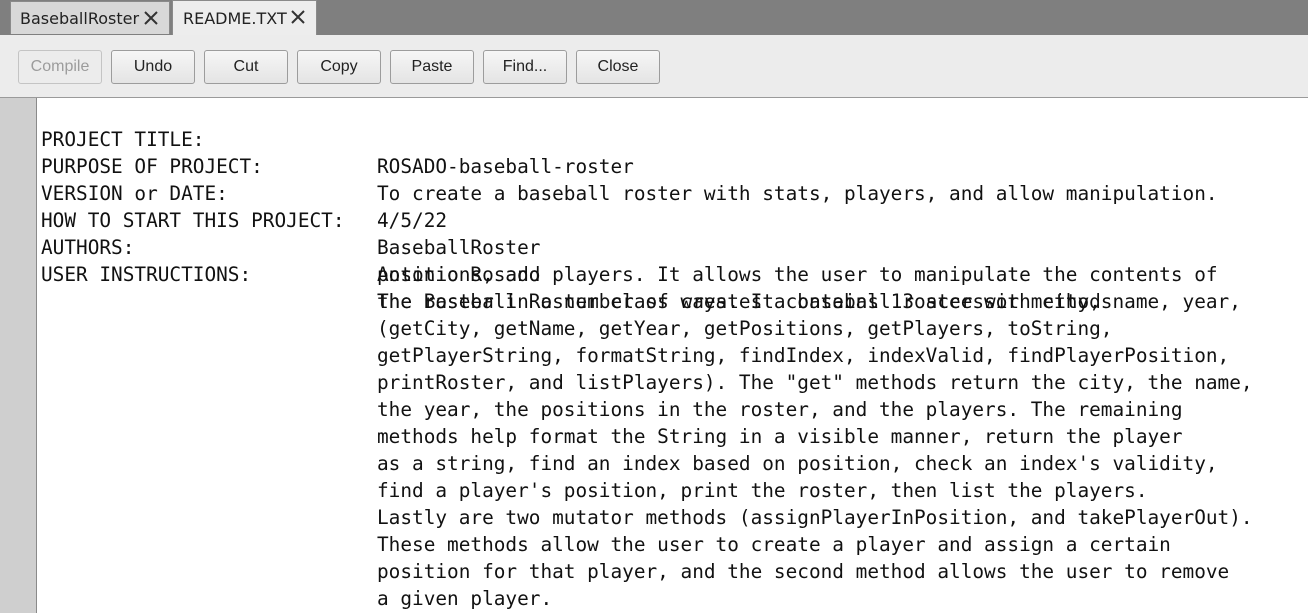  What do you see at coordinates (335, 138) in the screenshot?
I see `readme-line: PROJECT TITLE: ROSADO-baseball-roster` at bounding box center [335, 138].